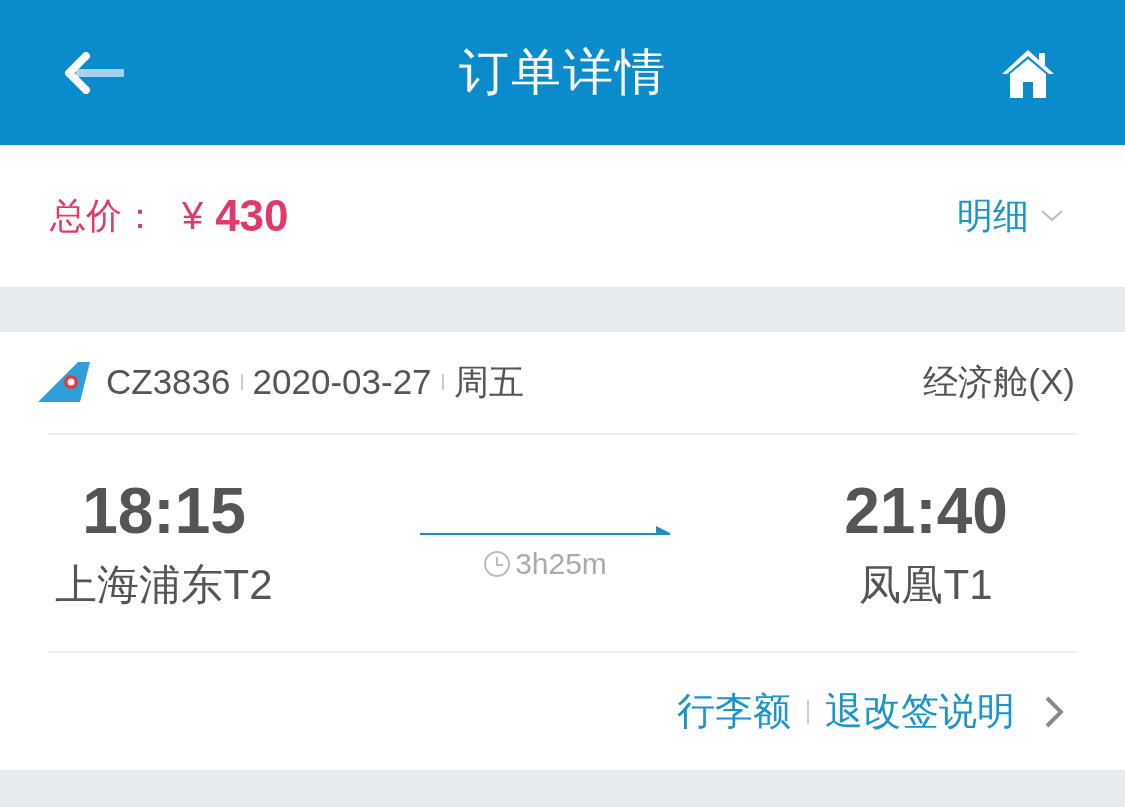 This screenshot has height=807, width=1125. Describe the element at coordinates (734, 712) in the screenshot. I see `policy-link: 行李额` at that location.